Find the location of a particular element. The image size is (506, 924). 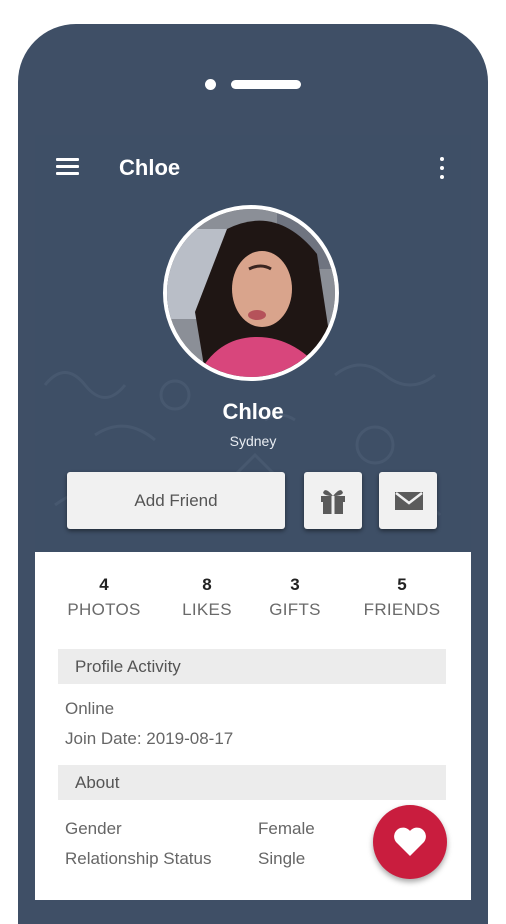

profile-photo is located at coordinates (251, 293).